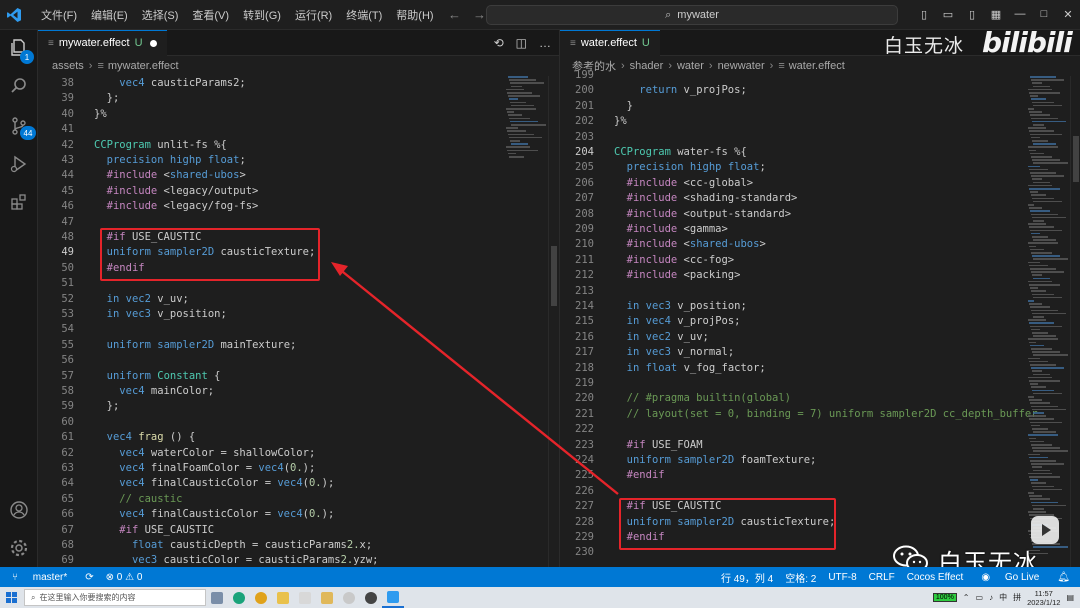 The height and width of the screenshot is (608, 1080). What do you see at coordinates (499, 43) in the screenshot?
I see `open-changes-icon: ⟲` at bounding box center [499, 43].